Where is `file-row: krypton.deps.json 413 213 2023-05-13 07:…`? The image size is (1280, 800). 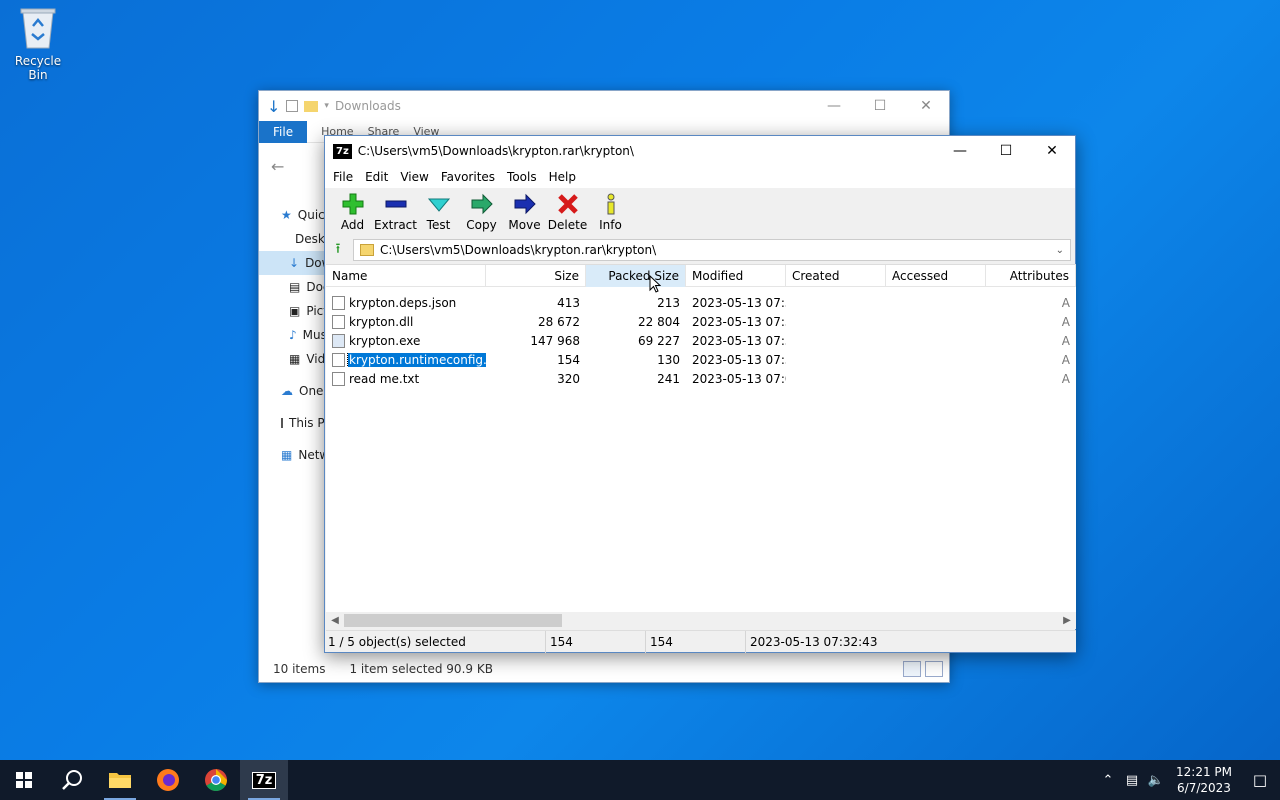
file-row: krypton.deps.json 413 213 2023-05-13 07:… is located at coordinates (701, 302).